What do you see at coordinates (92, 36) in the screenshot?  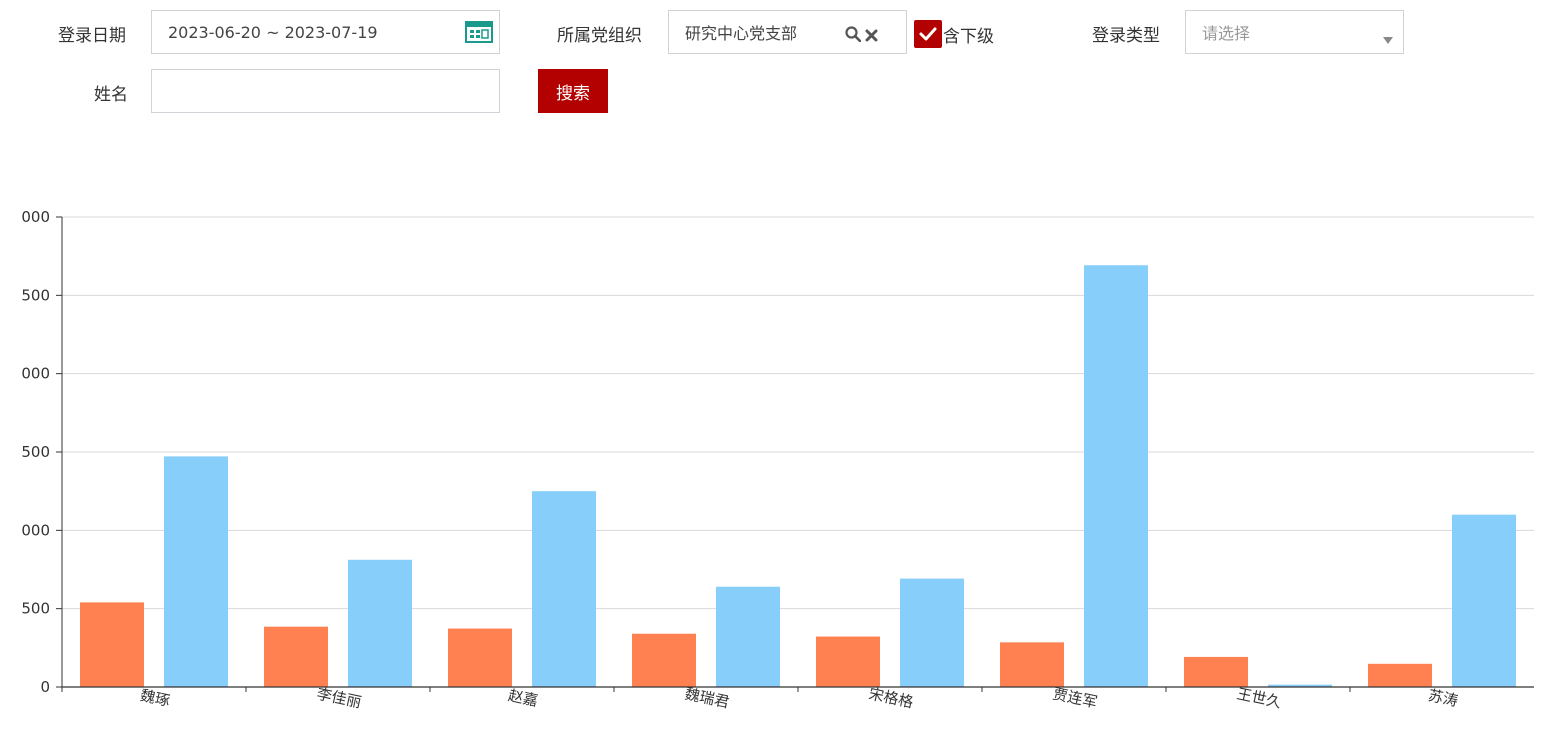 I see `login-date-label: 登录日期` at bounding box center [92, 36].